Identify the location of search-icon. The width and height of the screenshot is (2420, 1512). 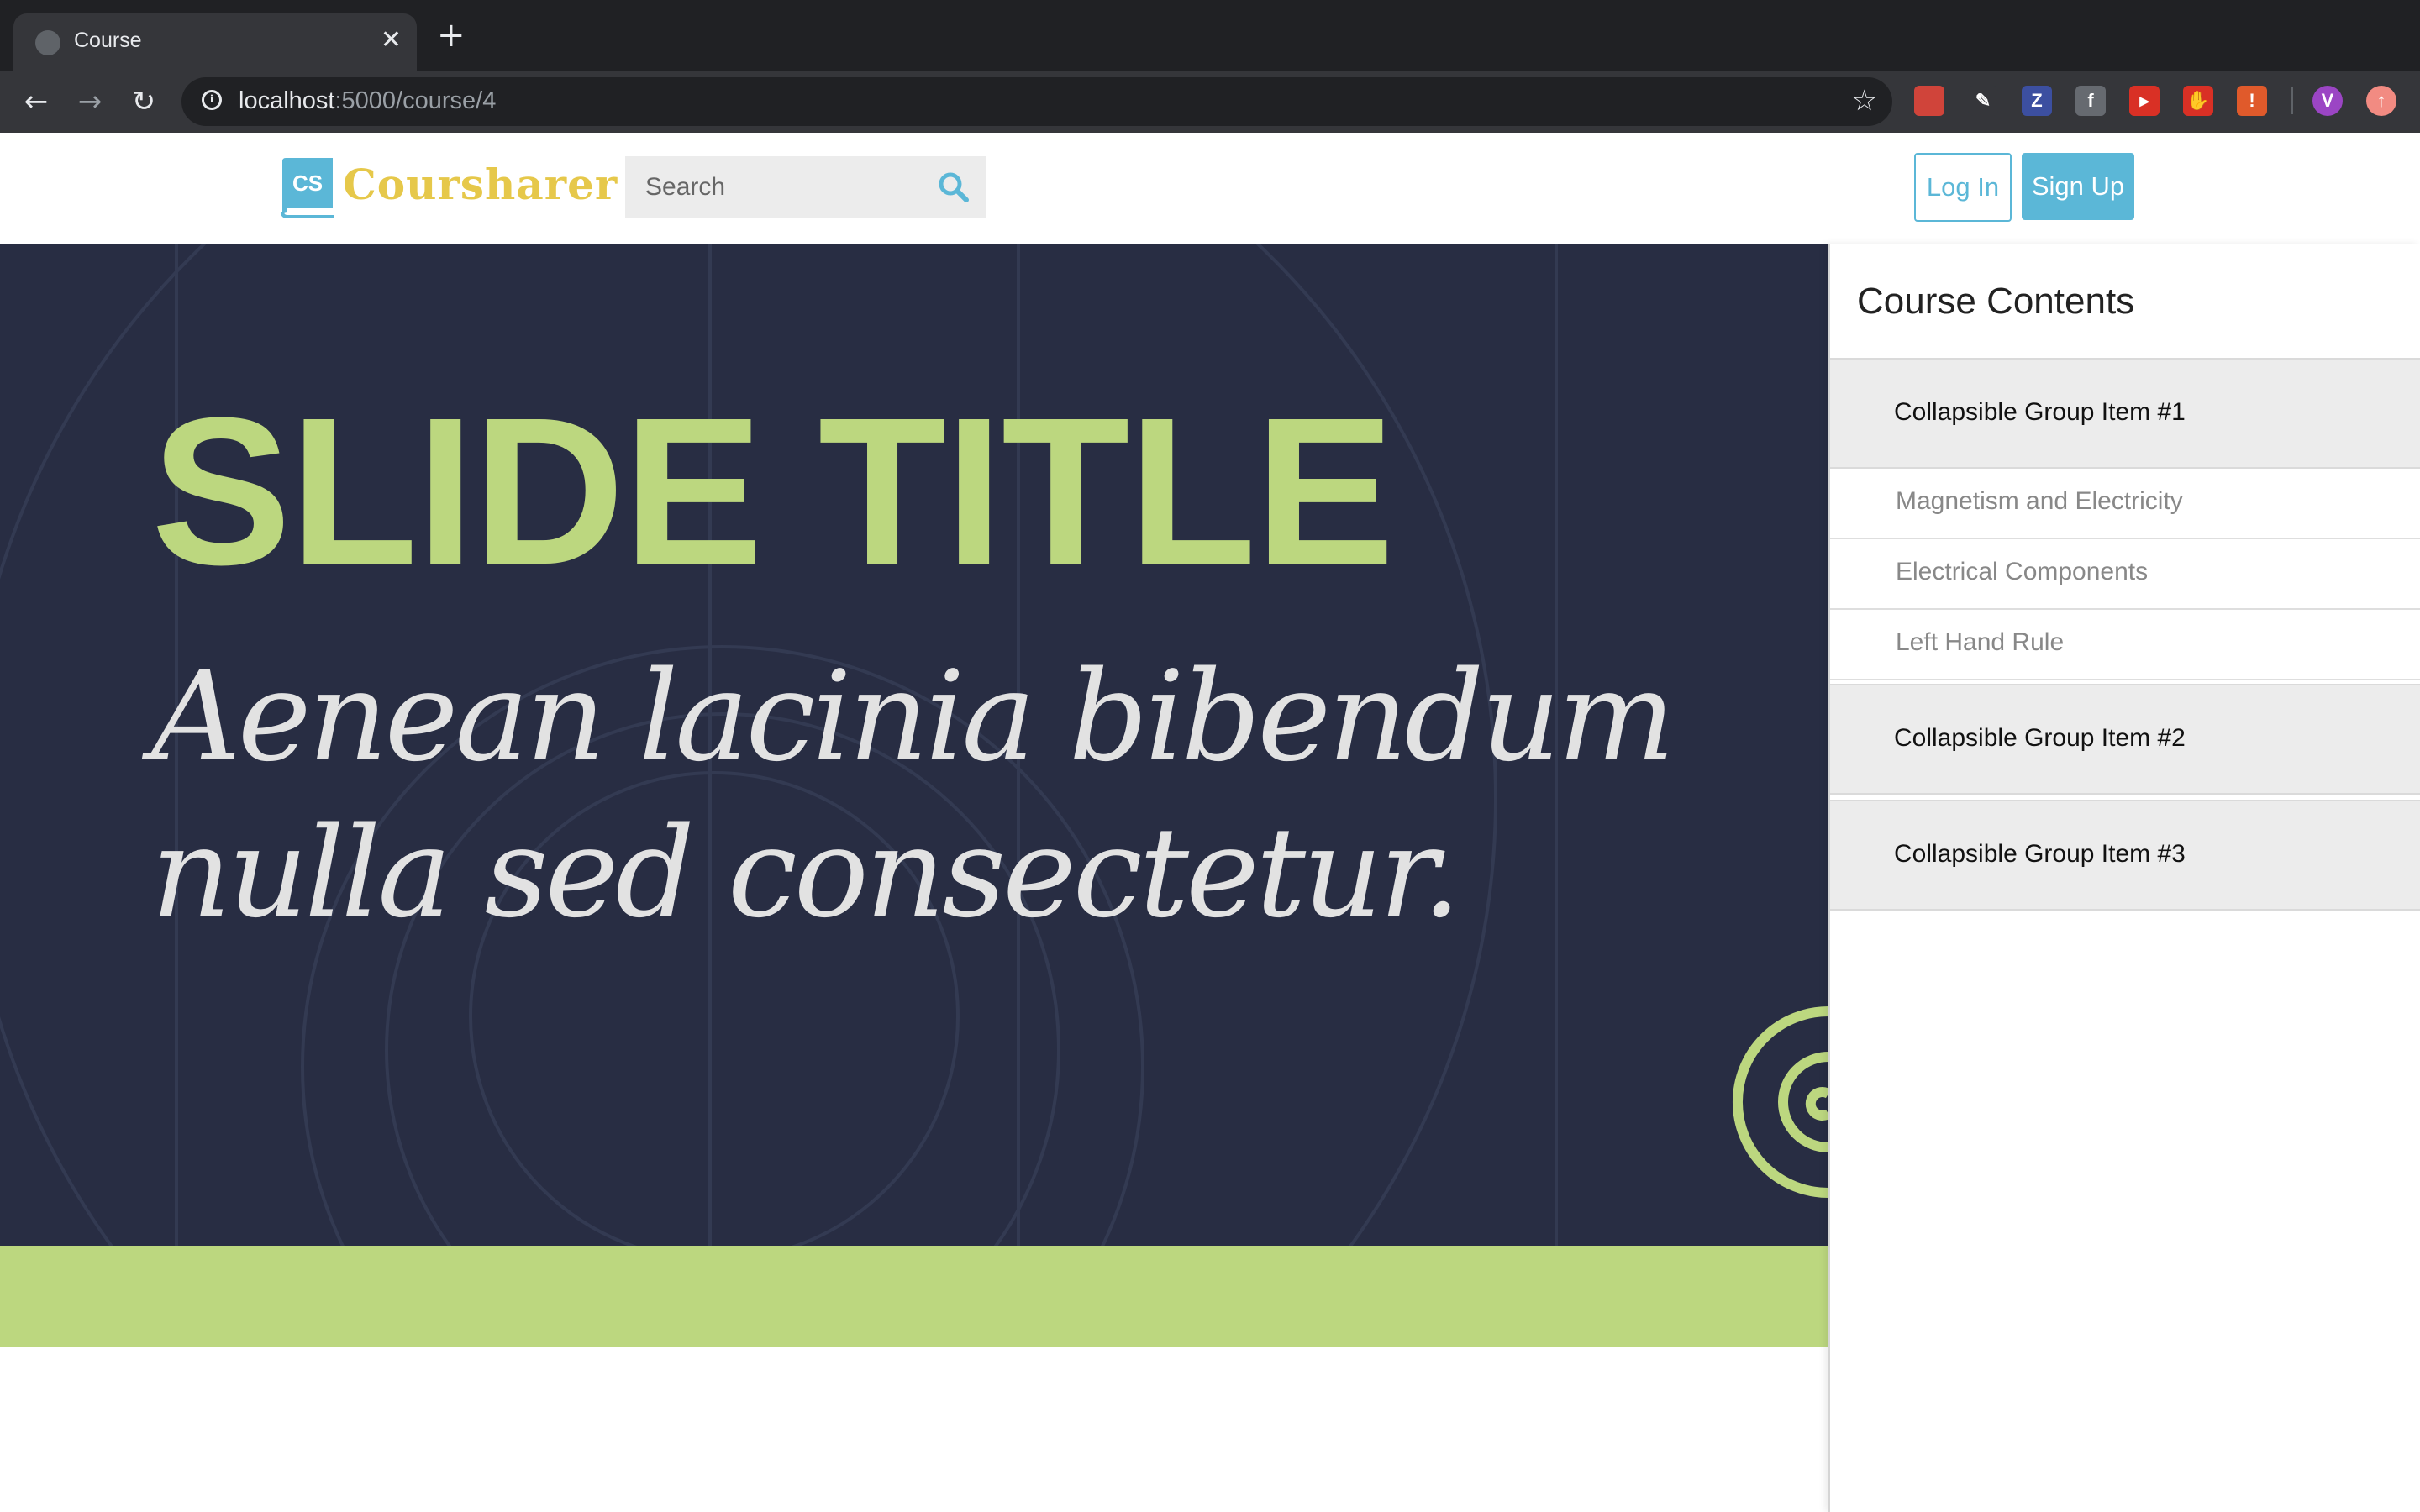
(954, 187).